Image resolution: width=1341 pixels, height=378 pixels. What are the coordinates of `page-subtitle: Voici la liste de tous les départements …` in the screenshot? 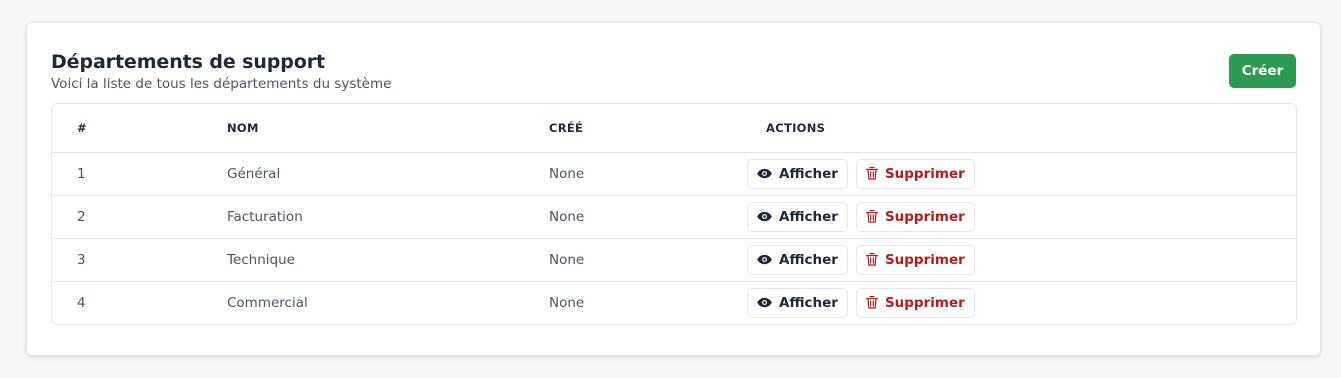 It's located at (221, 84).